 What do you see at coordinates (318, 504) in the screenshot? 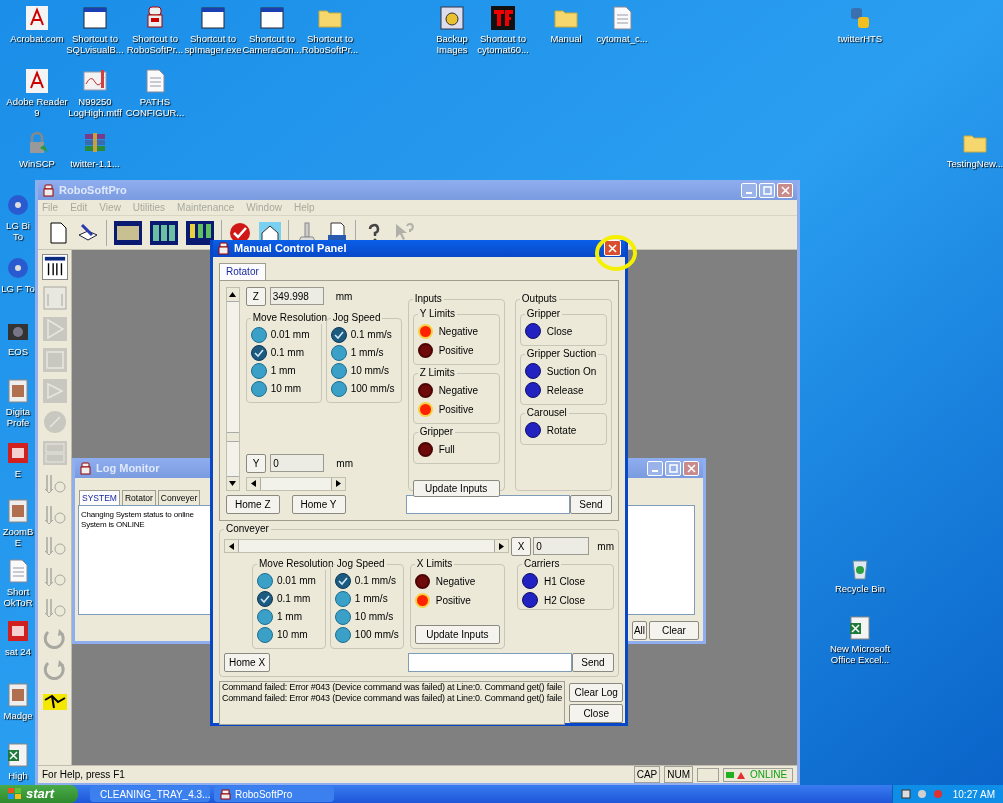
I see `push-button: Home Y` at bounding box center [318, 504].